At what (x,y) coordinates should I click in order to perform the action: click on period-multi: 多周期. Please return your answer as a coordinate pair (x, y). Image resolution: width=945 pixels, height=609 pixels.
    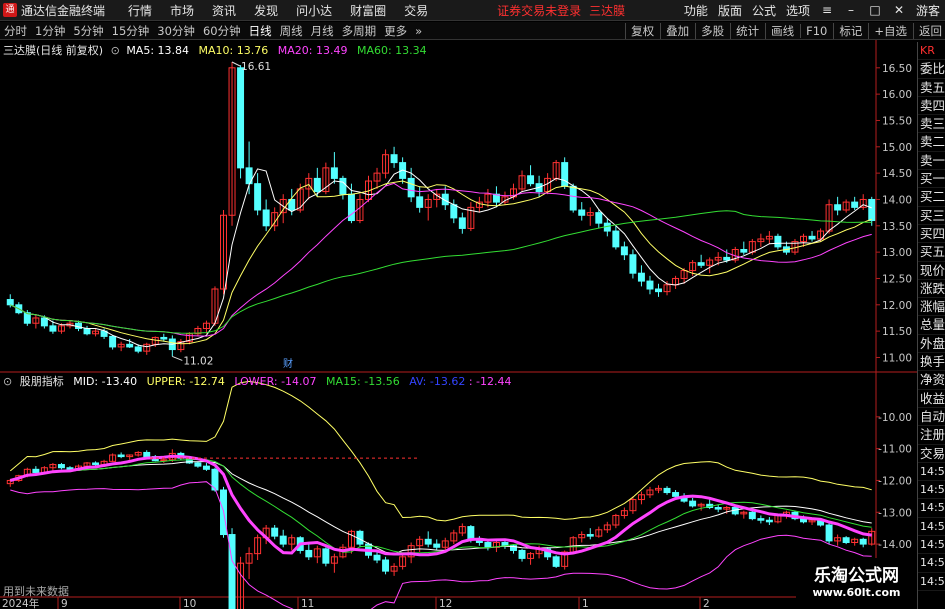
    Looking at the image, I should click on (359, 31).